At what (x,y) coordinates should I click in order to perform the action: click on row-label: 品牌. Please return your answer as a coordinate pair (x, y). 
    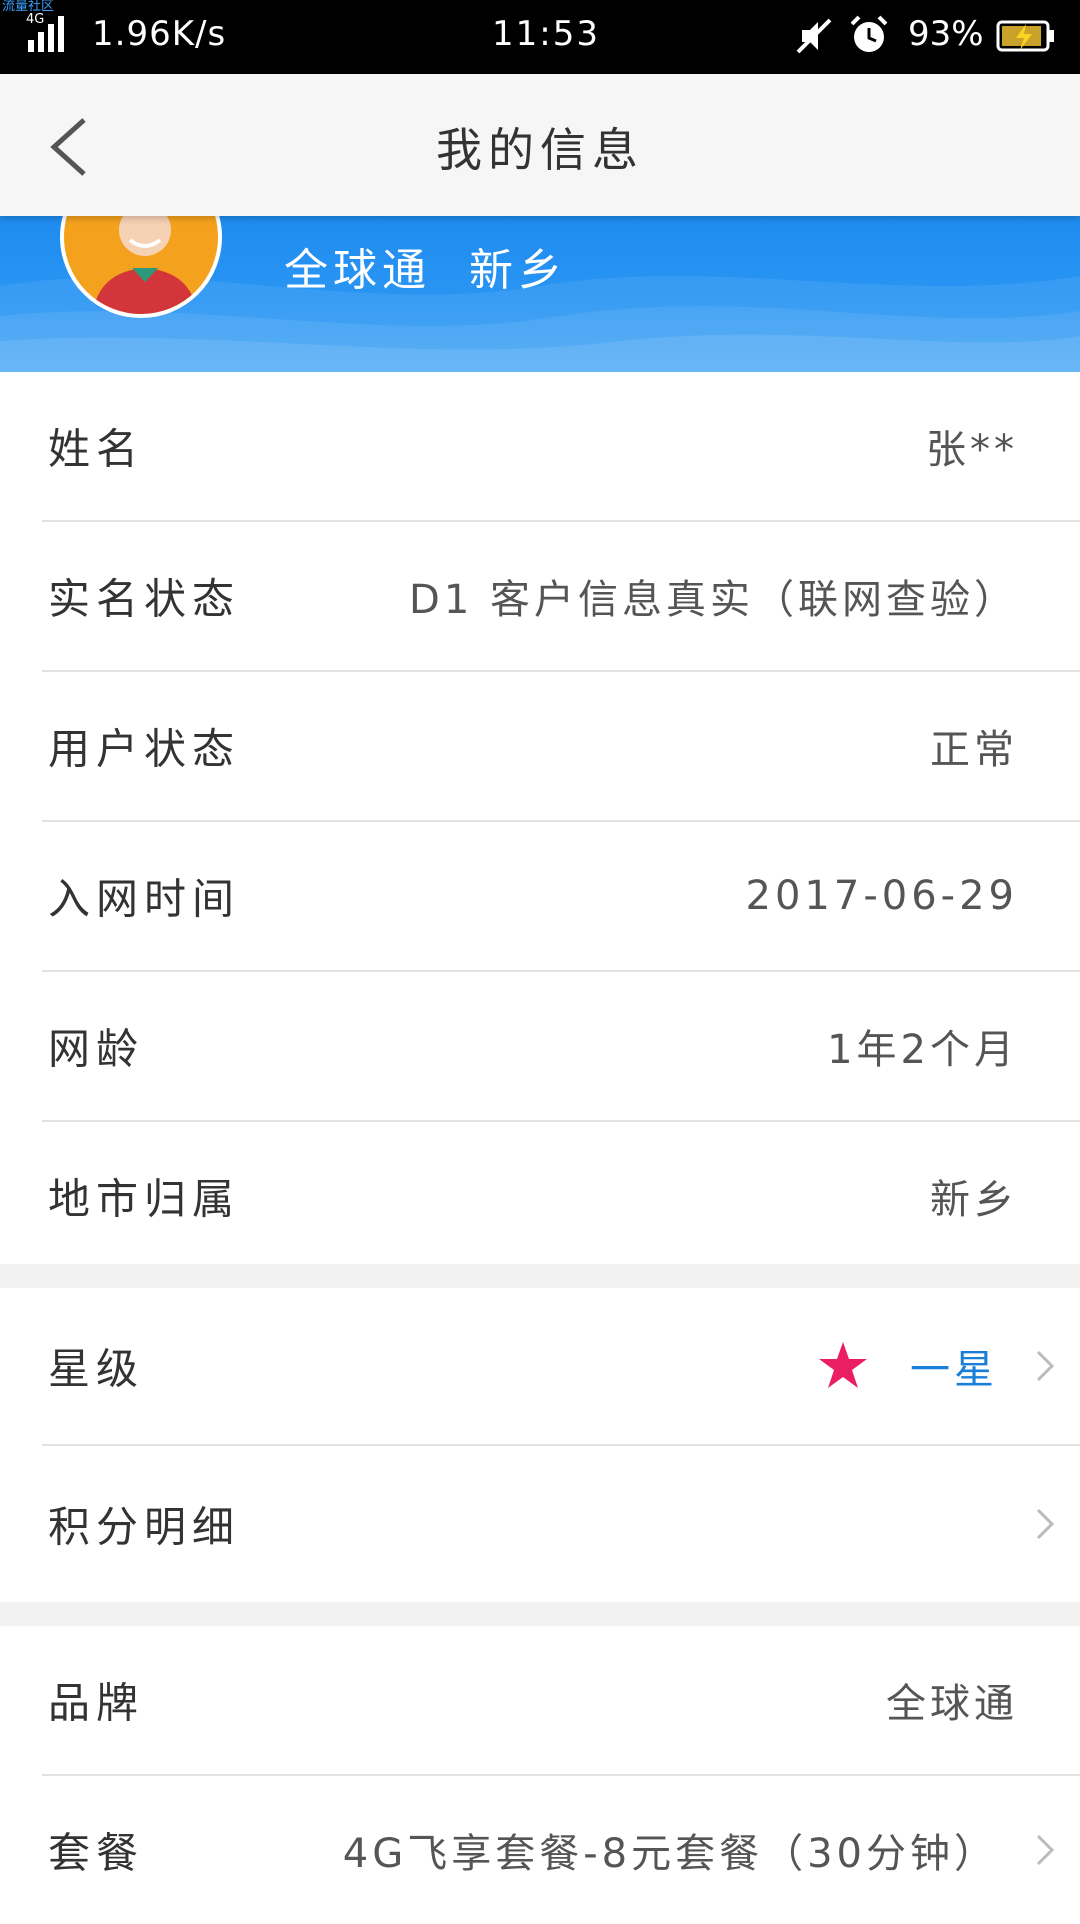
    Looking at the image, I should click on (96, 1703).